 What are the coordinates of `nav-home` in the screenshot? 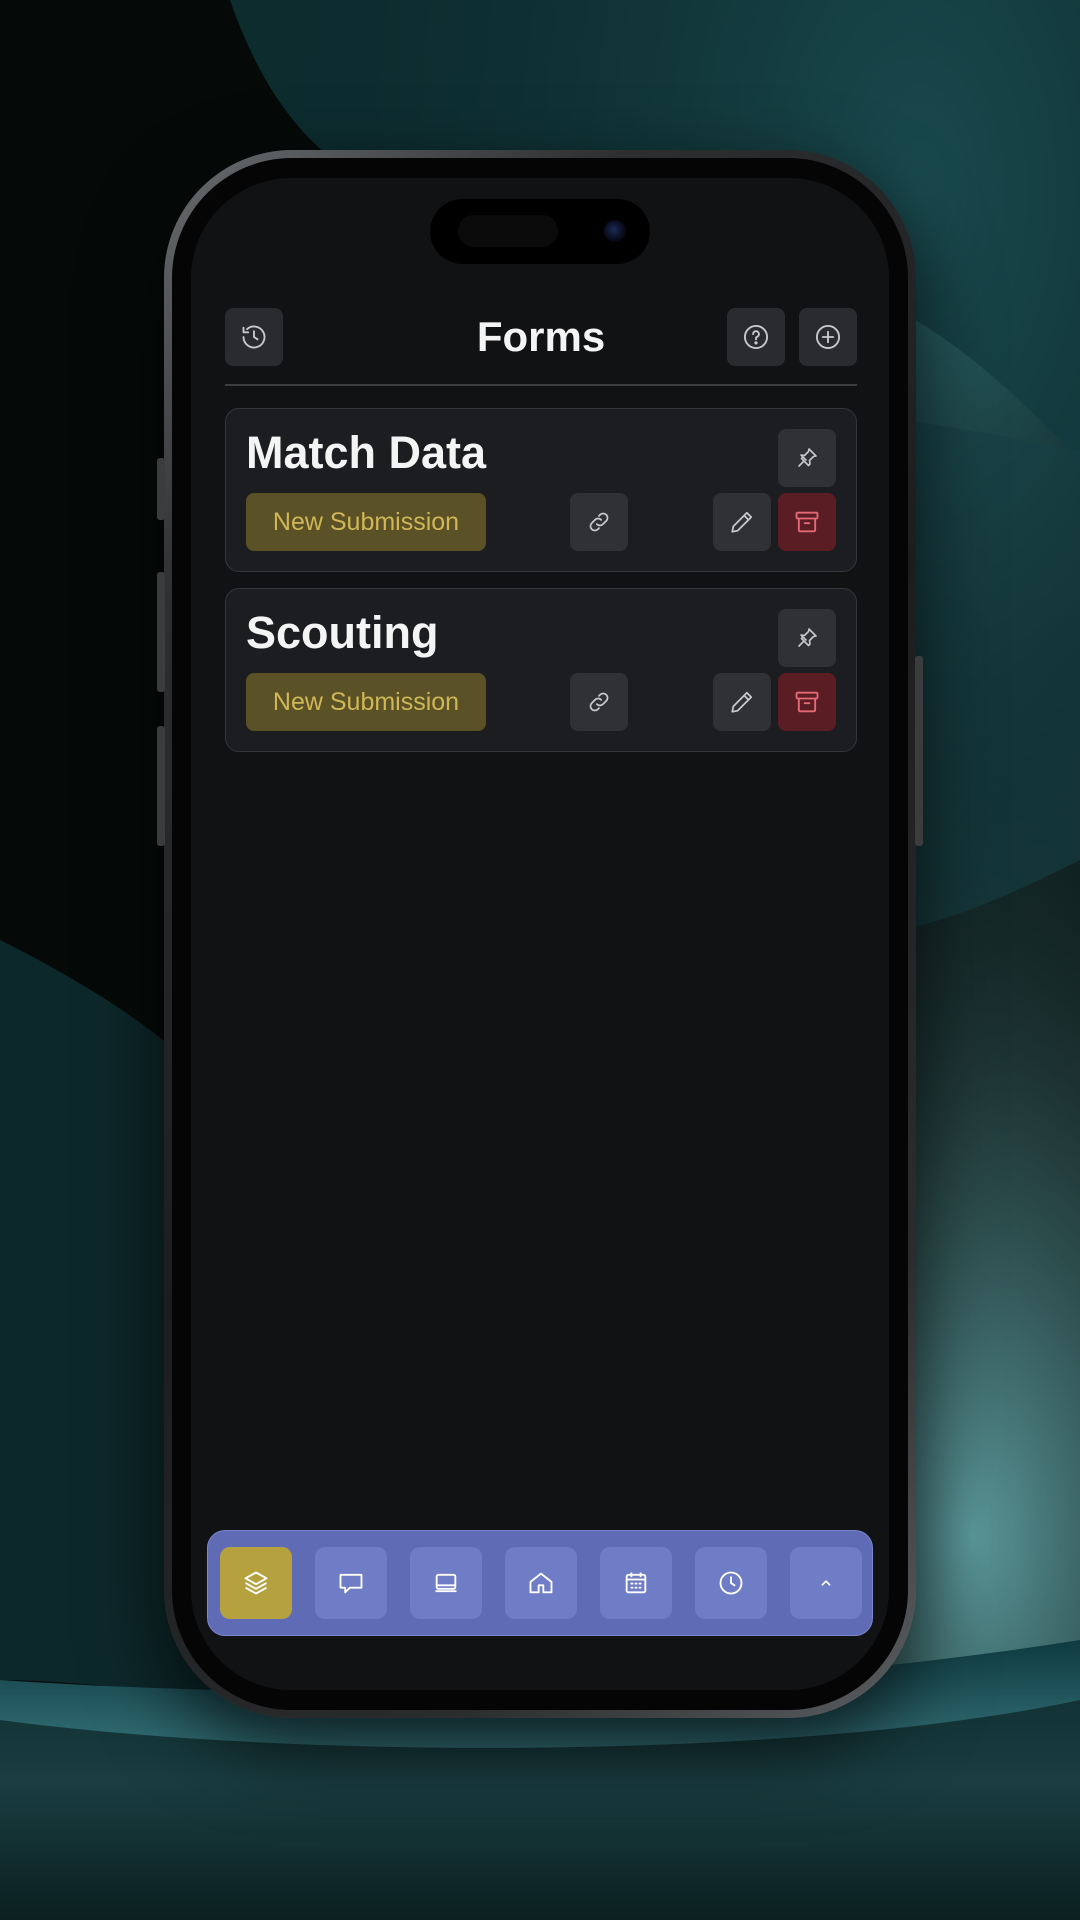 It's located at (541, 1583).